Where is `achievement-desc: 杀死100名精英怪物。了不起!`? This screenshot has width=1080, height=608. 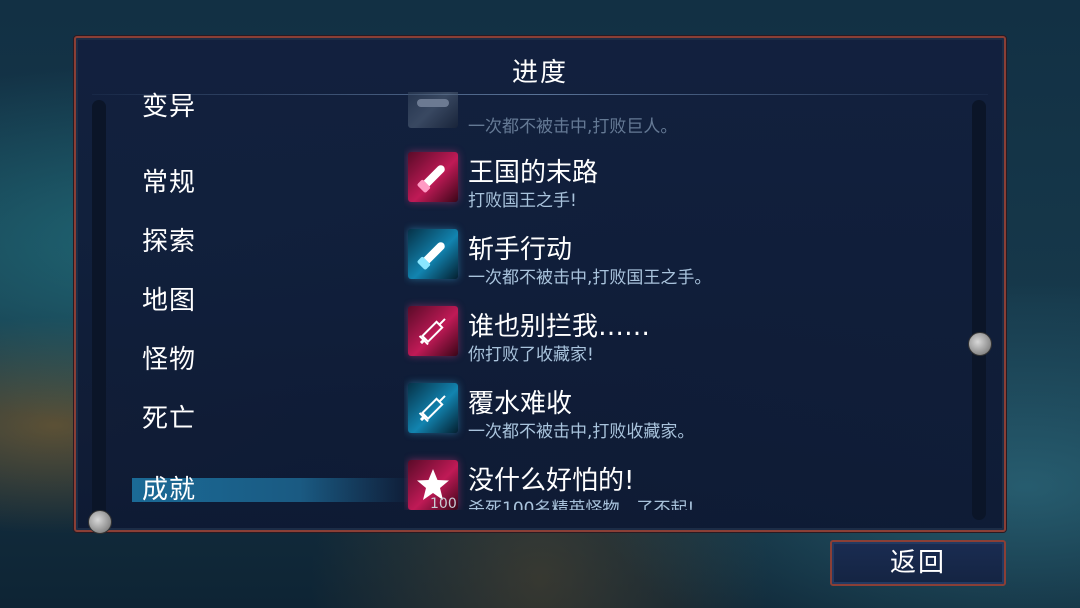
achievement-desc: 杀死100名精英怪物。了不起! is located at coordinates (581, 504).